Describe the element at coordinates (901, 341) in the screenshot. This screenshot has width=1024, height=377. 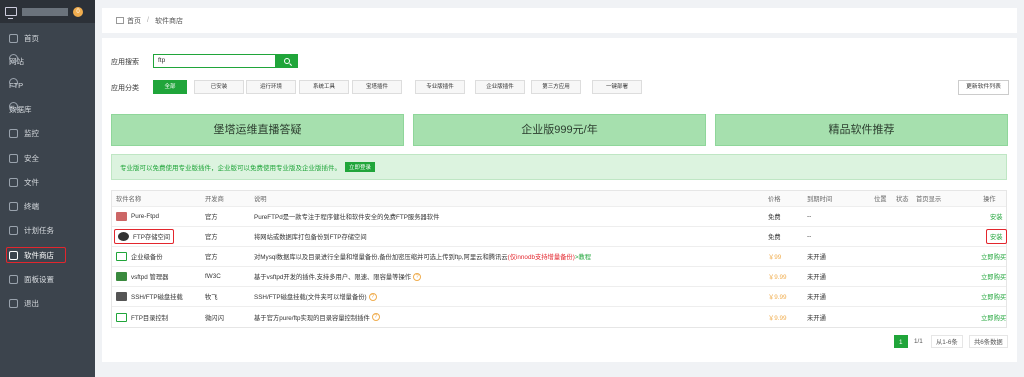
I see `page-1-button: 1` at that location.